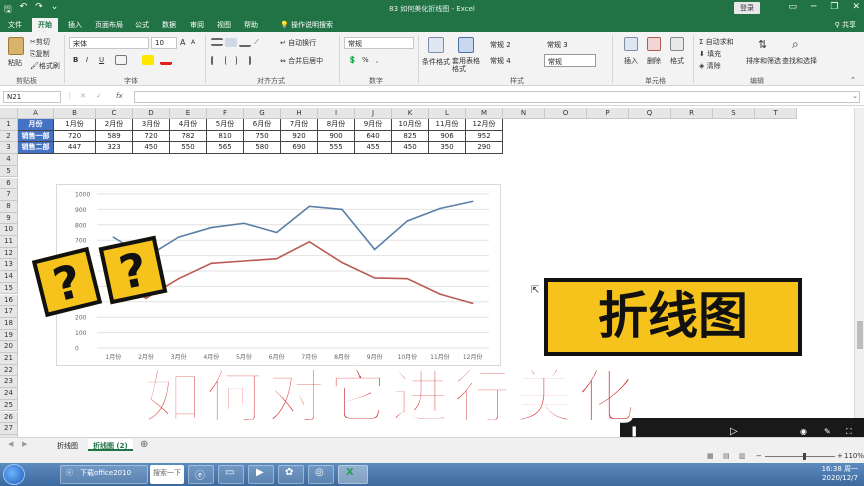 This screenshot has width=864, height=486. I want to click on table-cell: 2月份, so click(114, 125).